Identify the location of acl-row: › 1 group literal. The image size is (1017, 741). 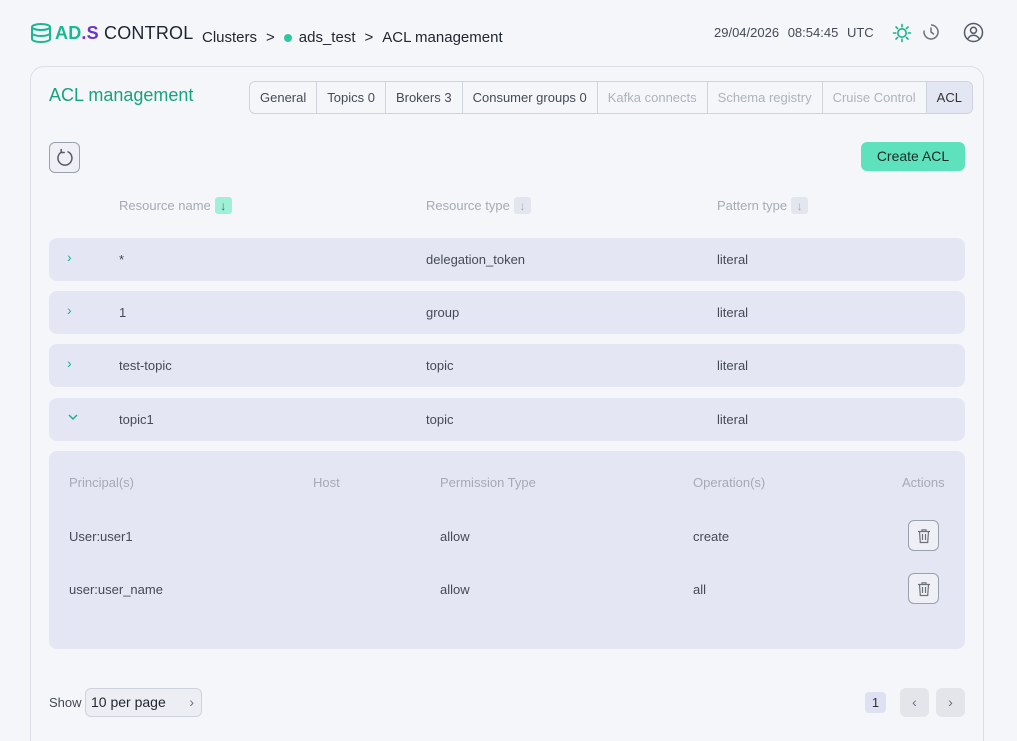
(507, 312).